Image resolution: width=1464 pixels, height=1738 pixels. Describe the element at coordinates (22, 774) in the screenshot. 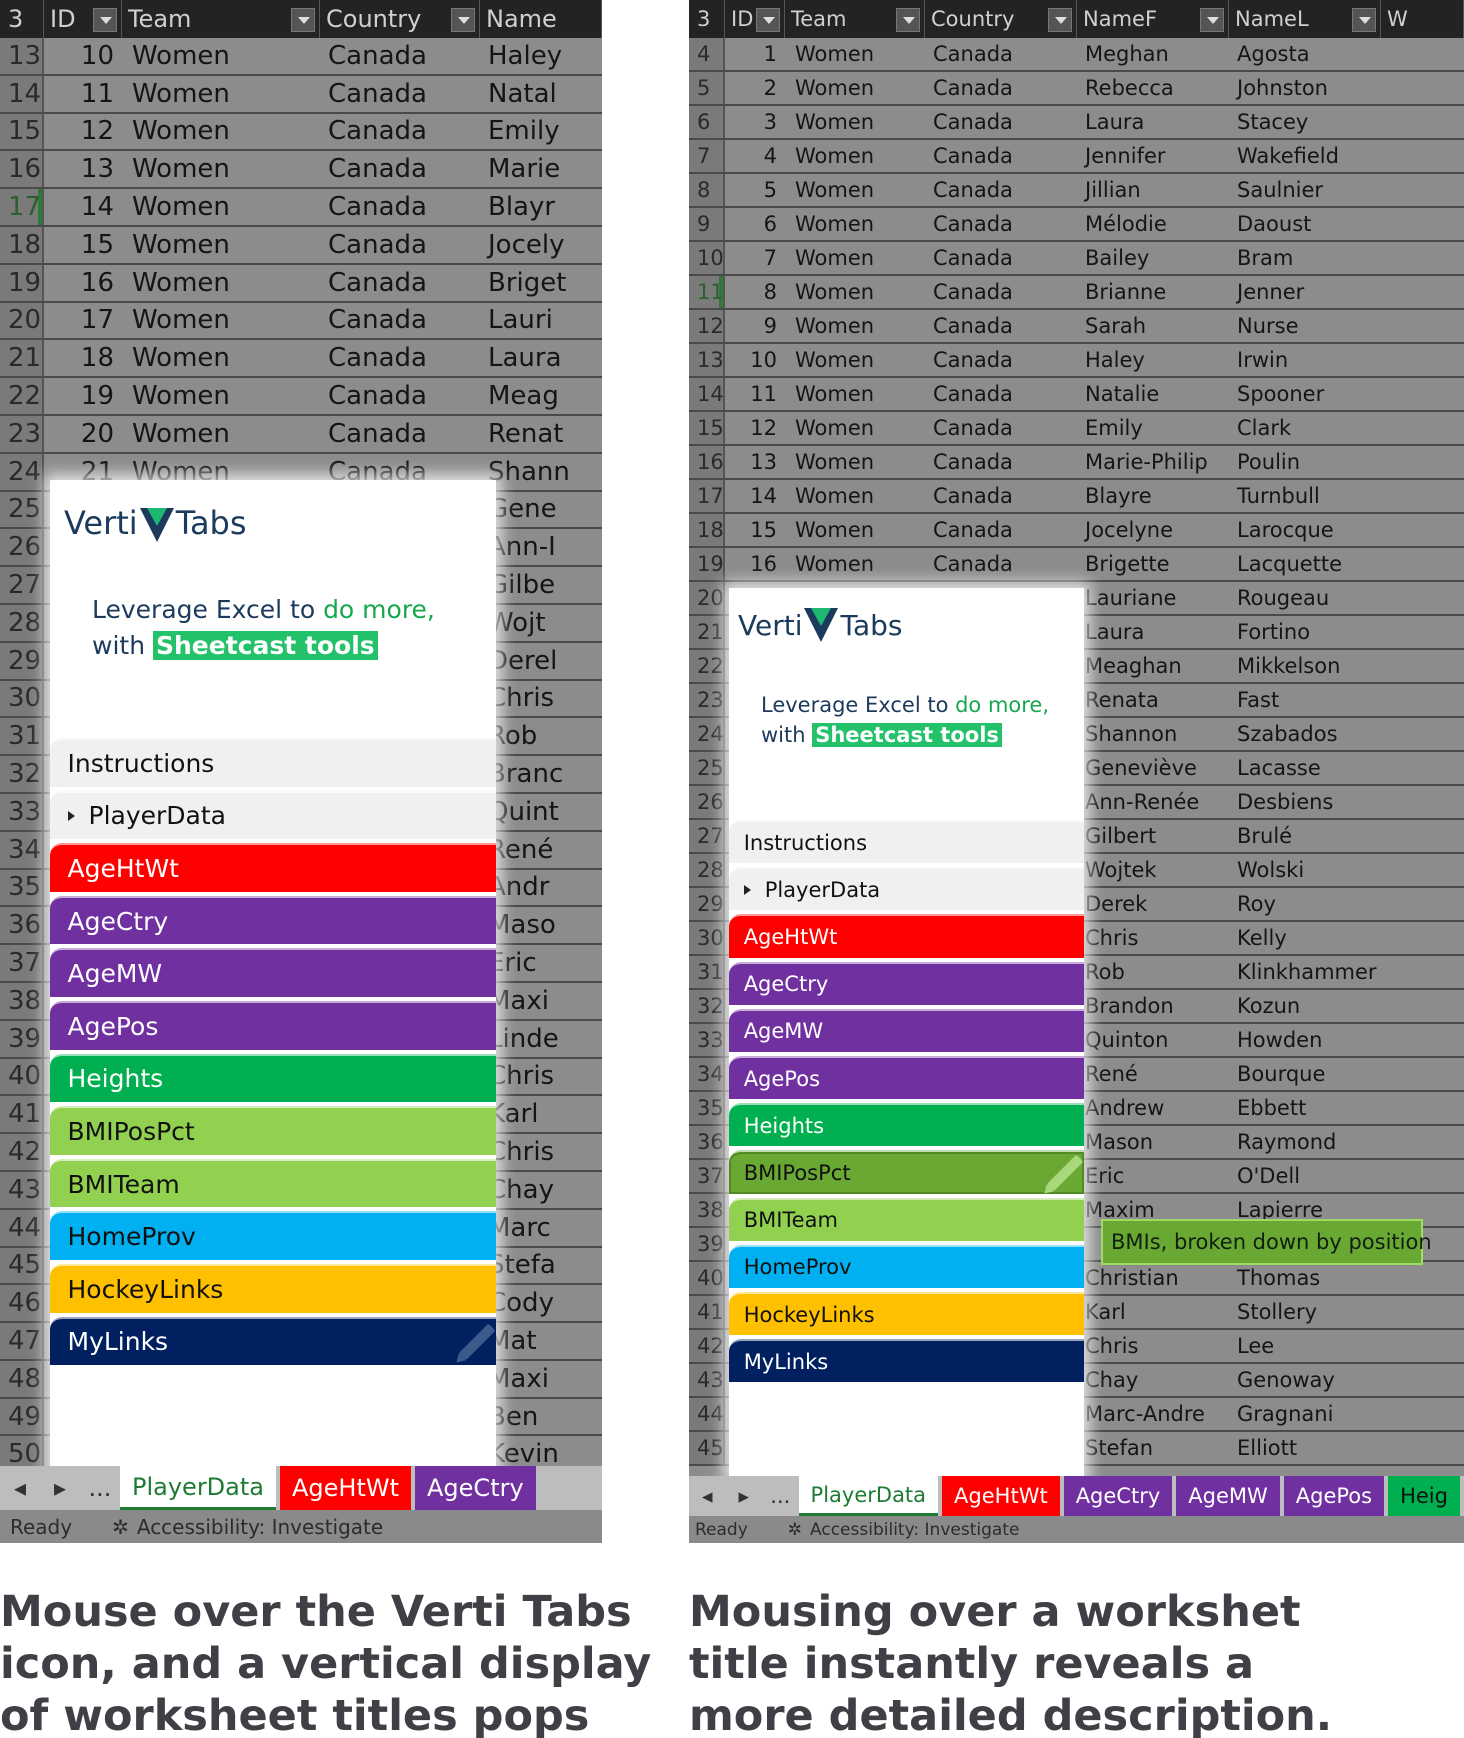

I see `row-number: 32` at that location.